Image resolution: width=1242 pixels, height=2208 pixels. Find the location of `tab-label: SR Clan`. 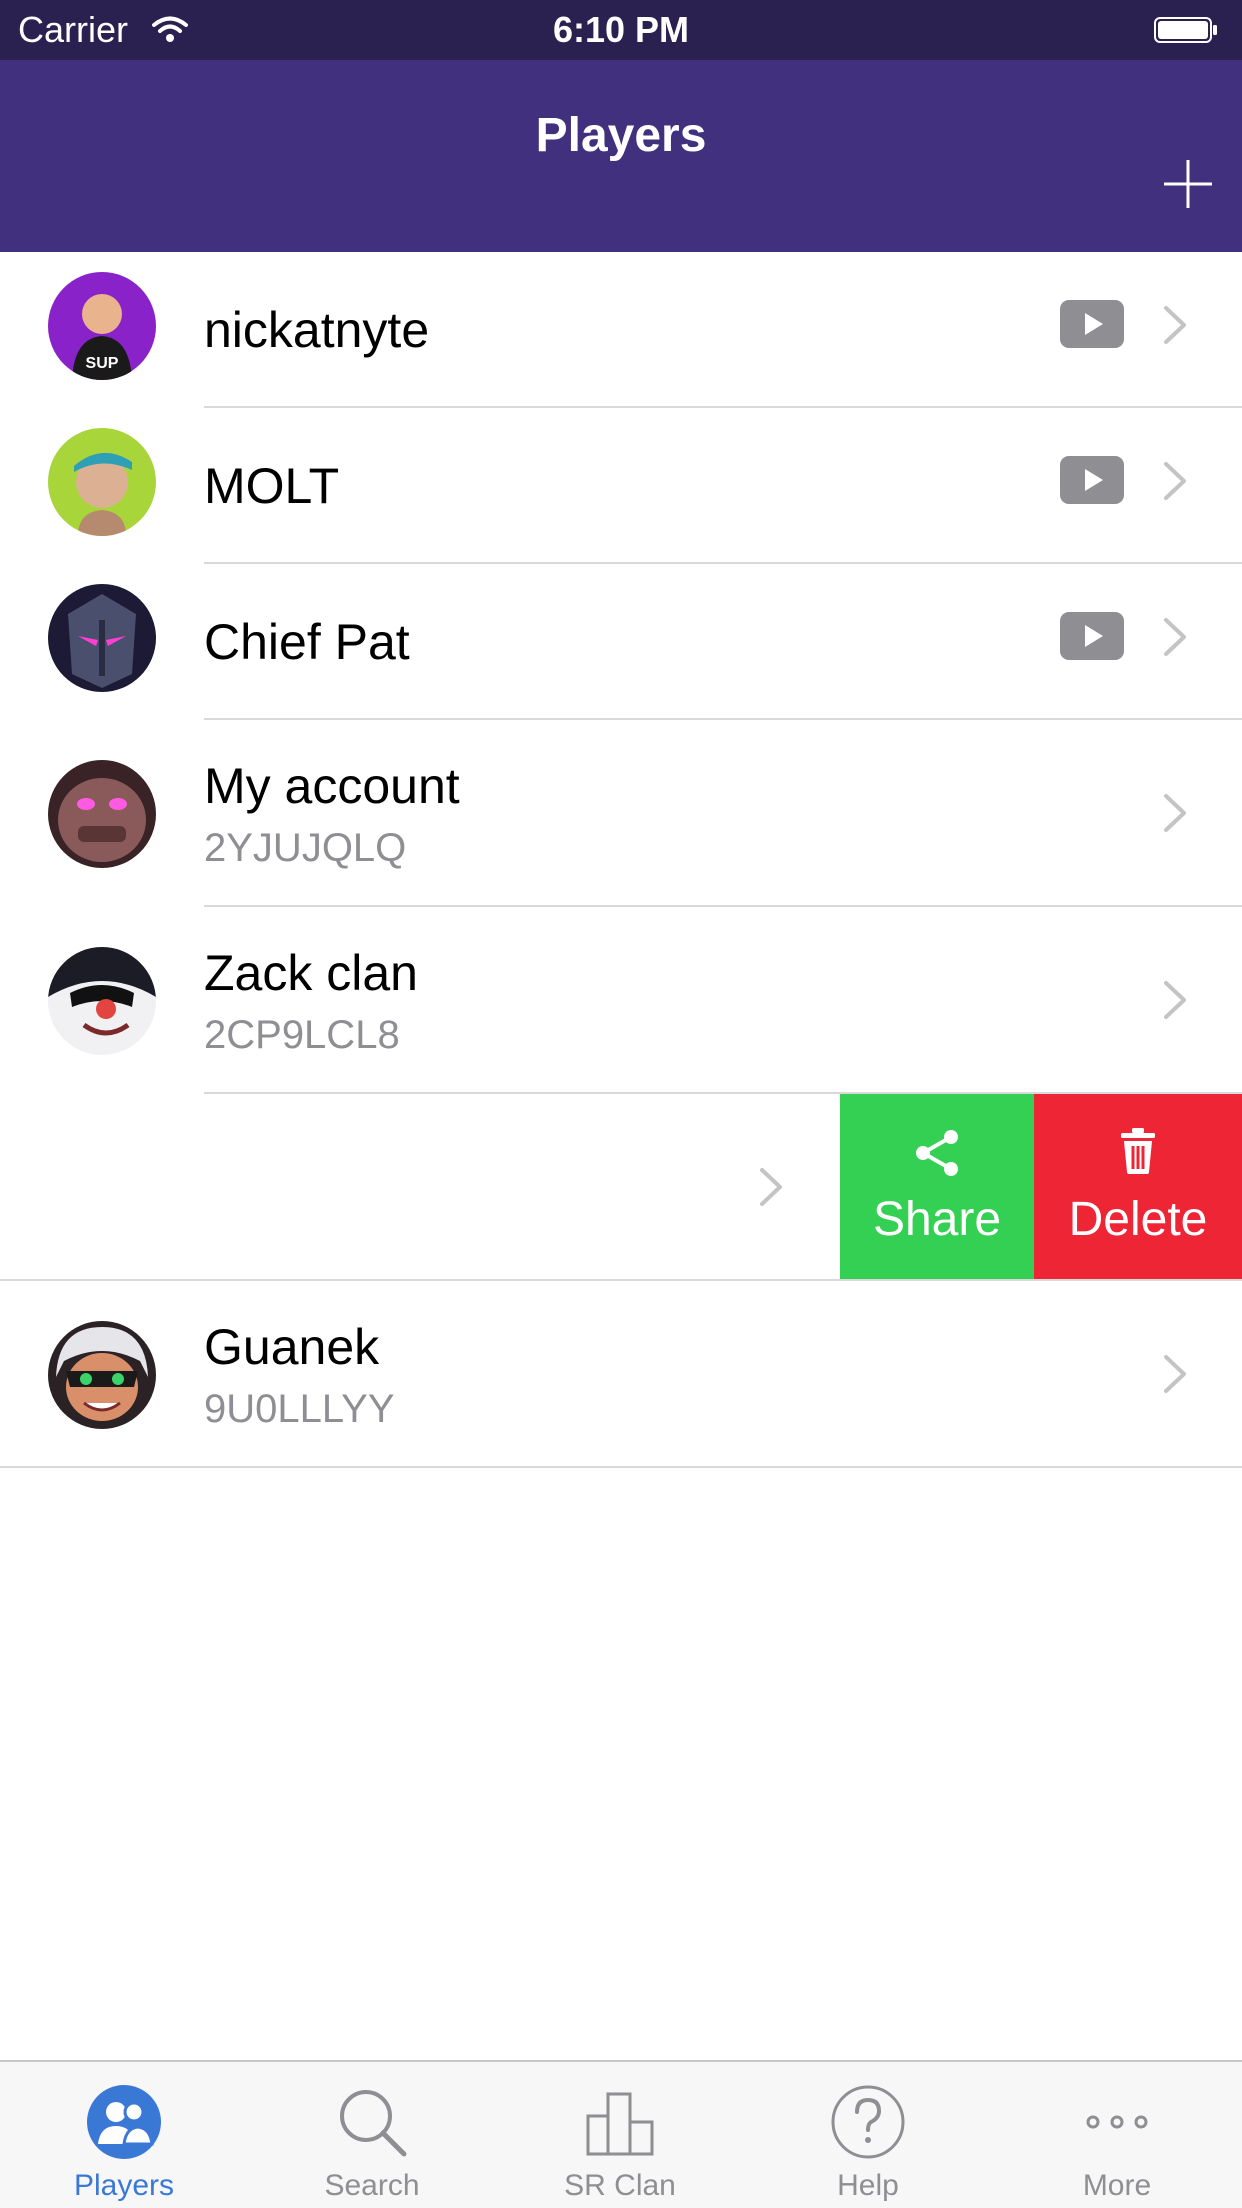

tab-label: SR Clan is located at coordinates (620, 2185).